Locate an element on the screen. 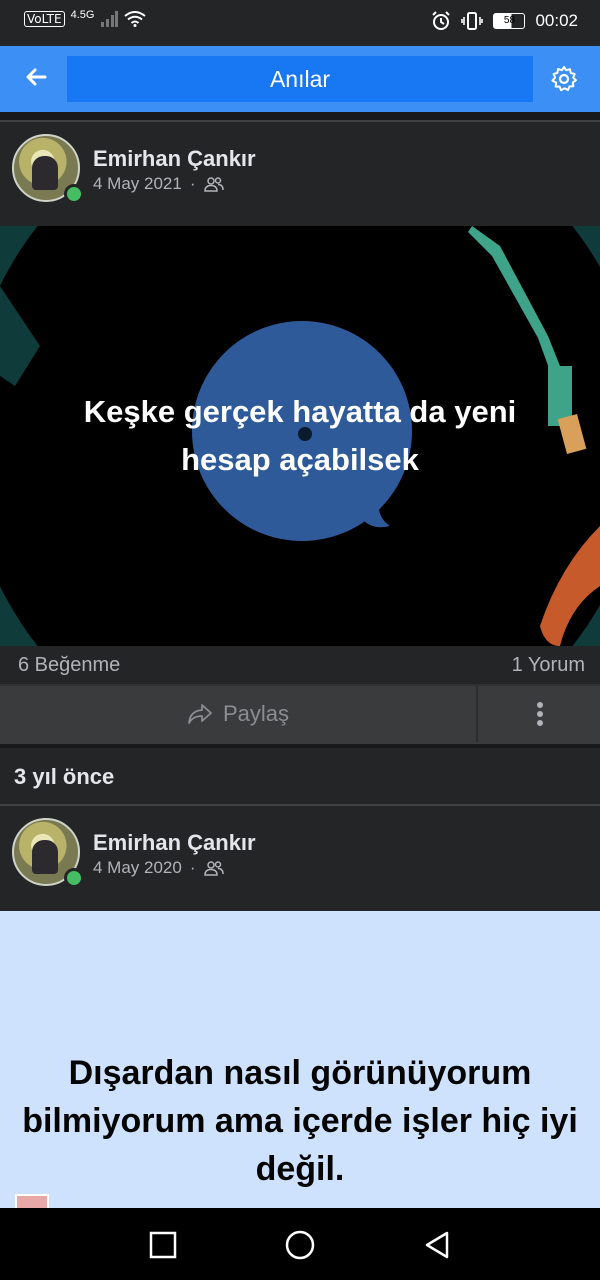 The height and width of the screenshot is (1280, 600). system-navigation-bar is located at coordinates (300, 1244).